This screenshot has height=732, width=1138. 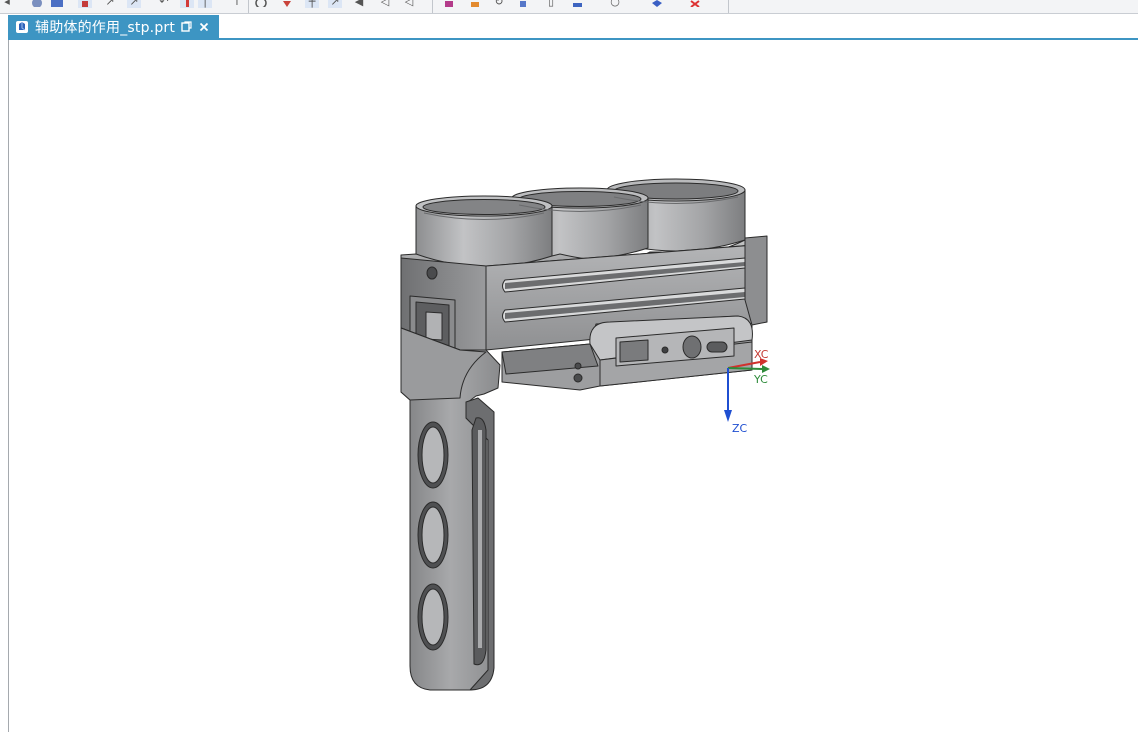 I want to click on grip-handle, so click(x=450, y=509).